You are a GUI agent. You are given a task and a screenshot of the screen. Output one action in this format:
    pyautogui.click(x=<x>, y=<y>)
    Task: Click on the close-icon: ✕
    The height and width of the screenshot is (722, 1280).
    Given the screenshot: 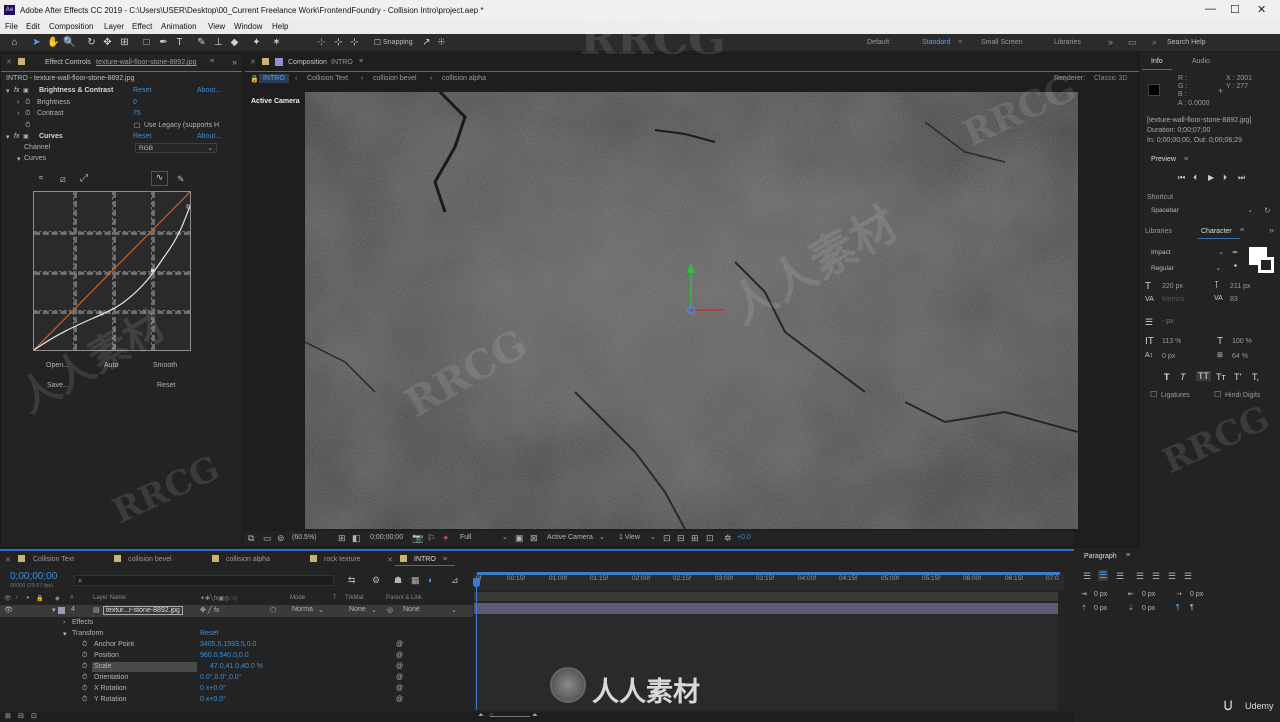 What is the action you would take?
    pyautogui.click(x=1261, y=9)
    